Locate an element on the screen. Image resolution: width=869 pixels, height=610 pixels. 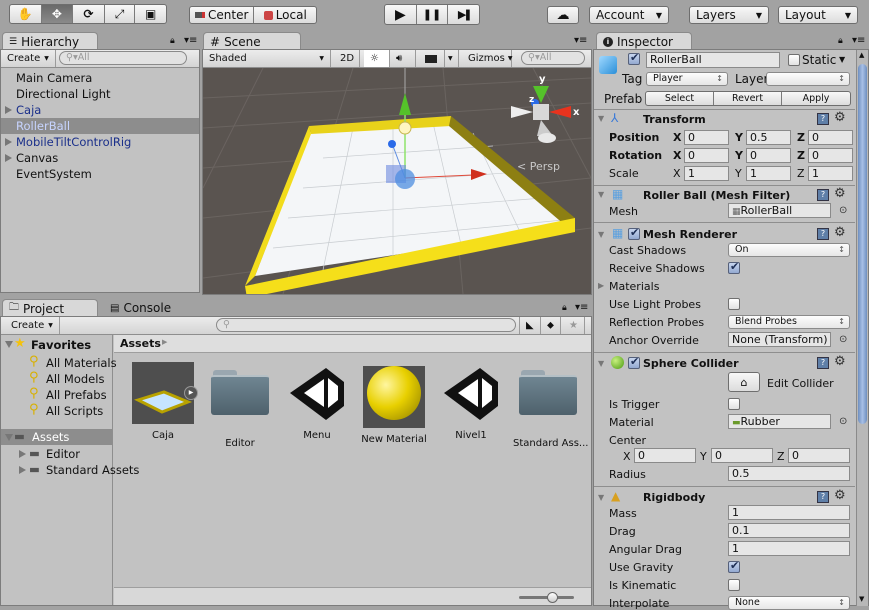
is-kinematic-checkbox is located at coordinates (734, 585).